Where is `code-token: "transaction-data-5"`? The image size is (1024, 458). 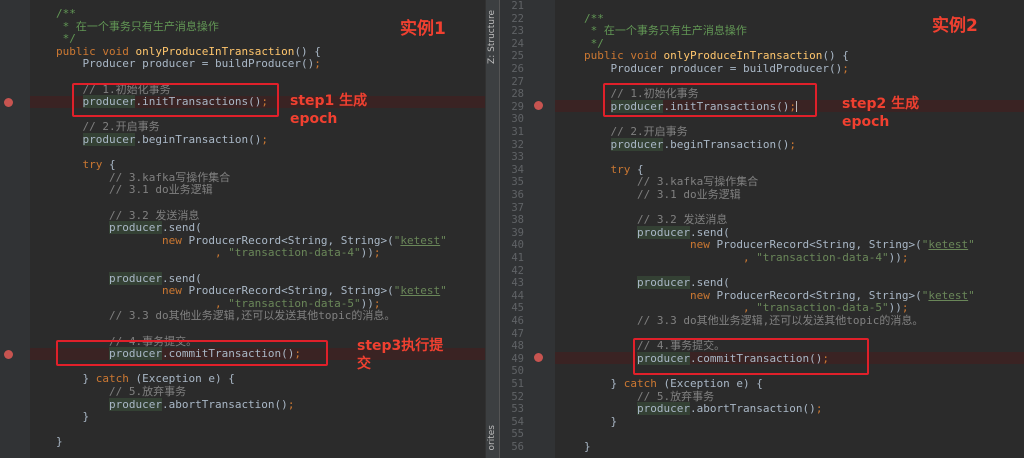
code-token: "transaction-data-5" is located at coordinates (294, 303).